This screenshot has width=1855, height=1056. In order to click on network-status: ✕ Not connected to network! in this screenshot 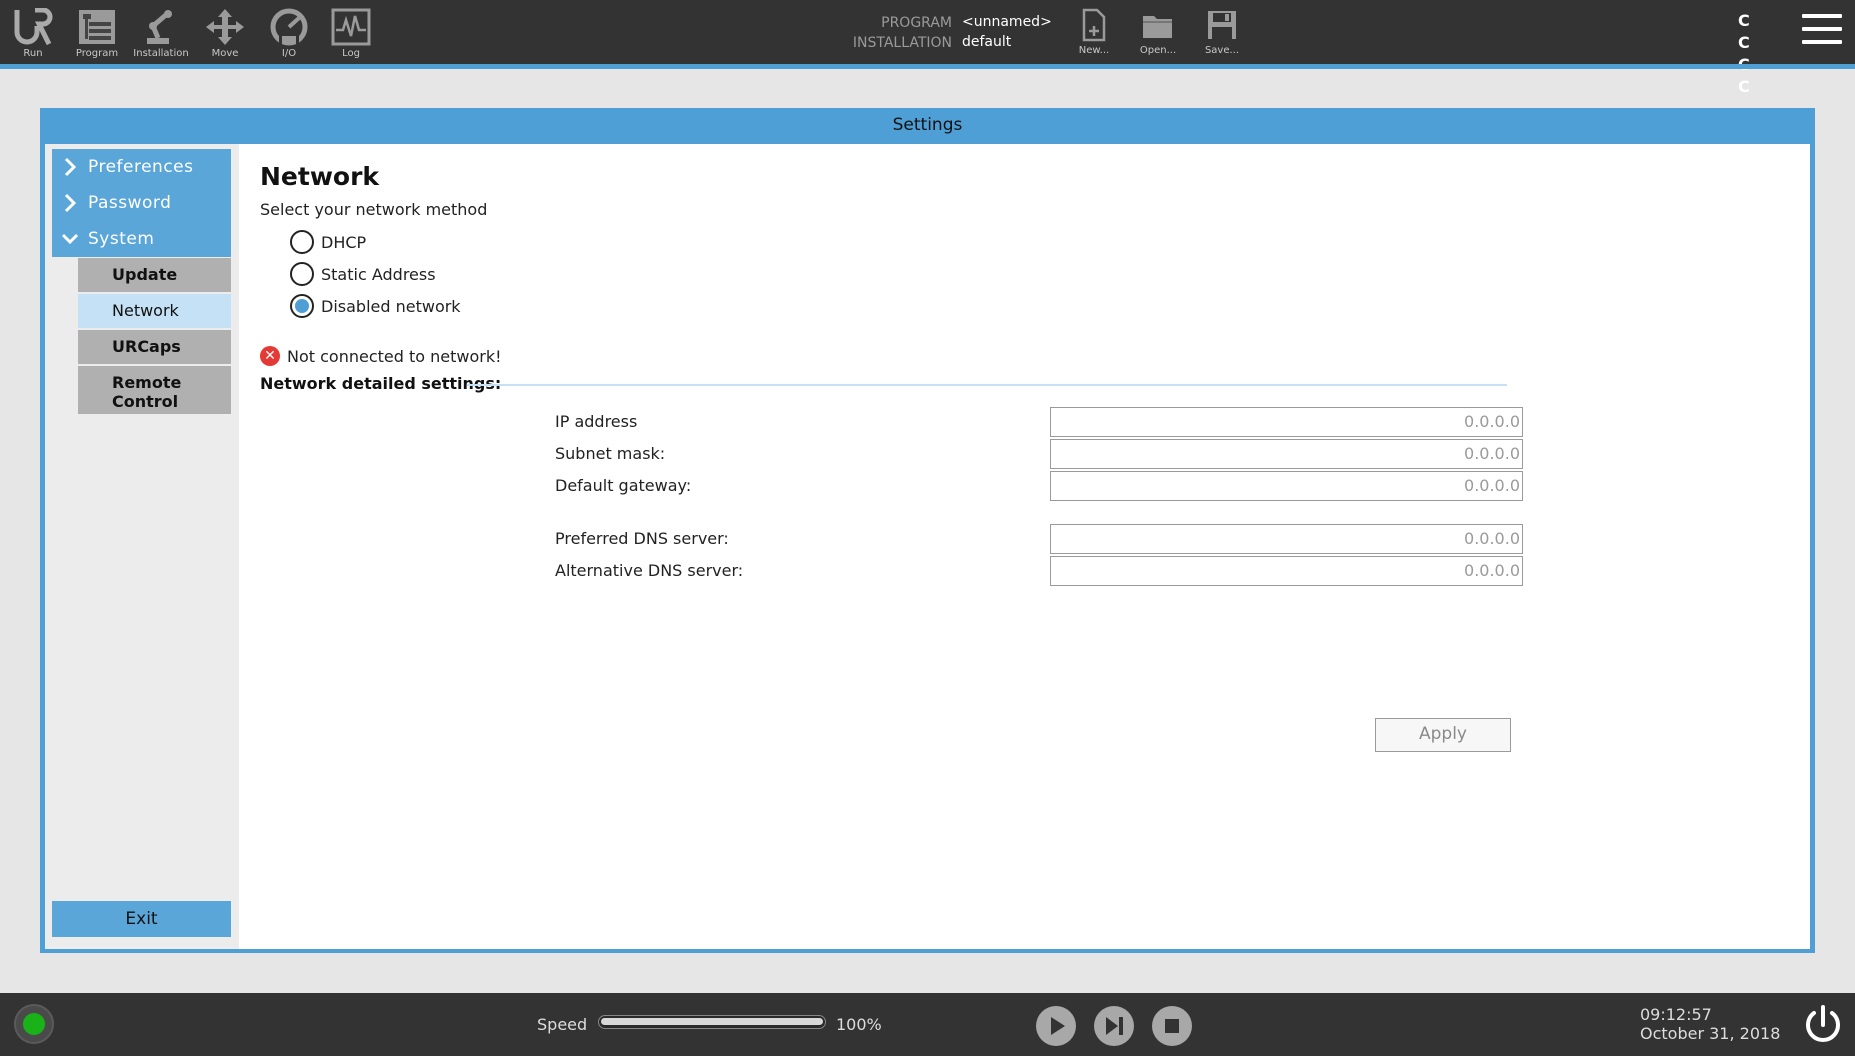, I will do `click(381, 356)`.